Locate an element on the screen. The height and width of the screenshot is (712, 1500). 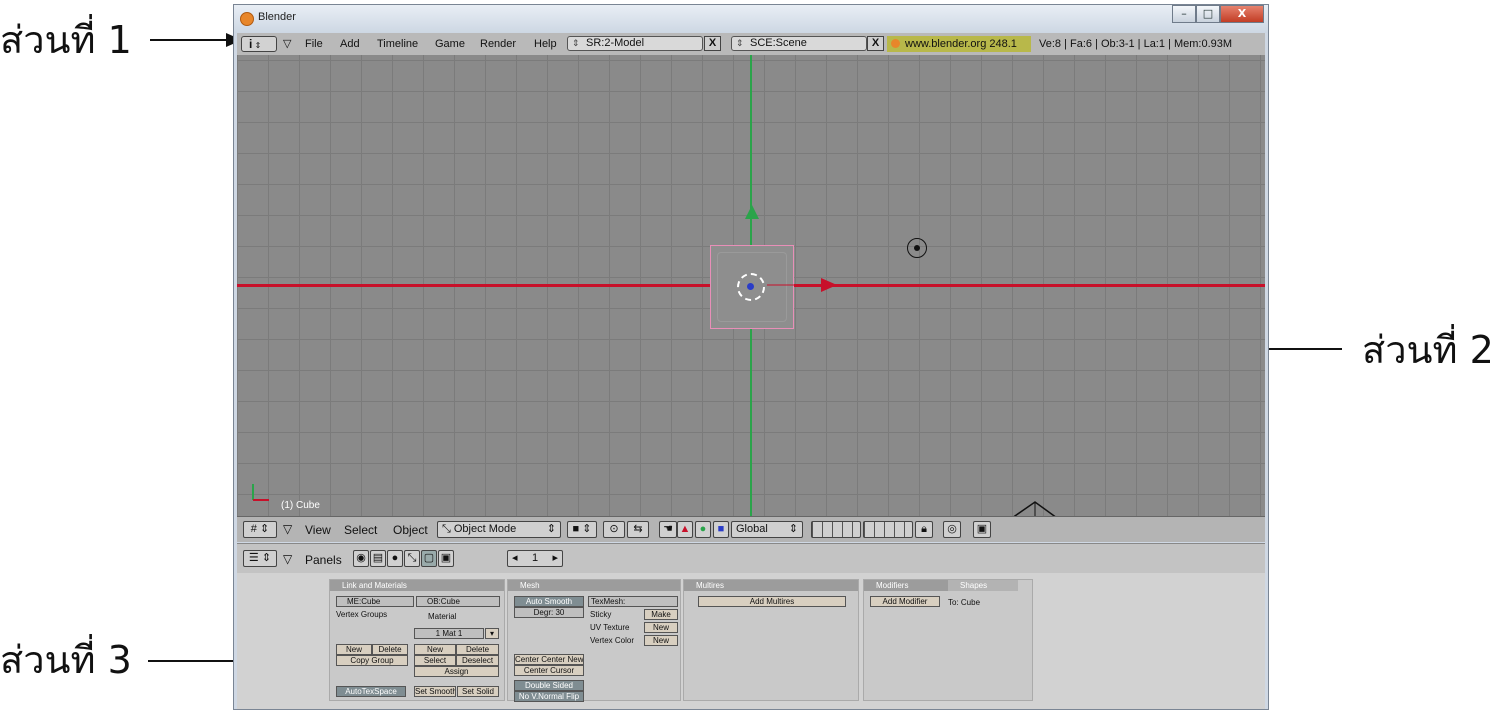
center-cursor-button: Center Cursor is located at coordinates (549, 670).